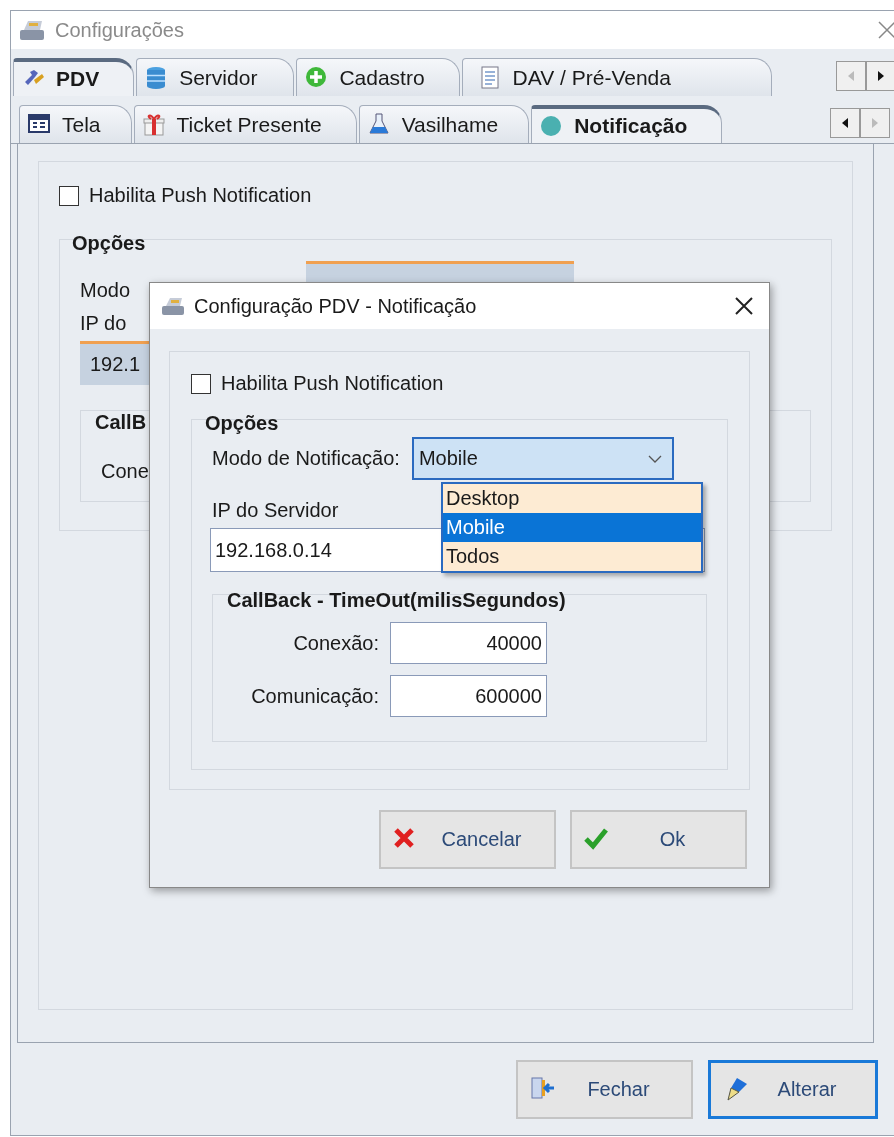 The image size is (894, 1137). Describe the element at coordinates (335, 643) in the screenshot. I see `field-label: Conexão:` at that location.